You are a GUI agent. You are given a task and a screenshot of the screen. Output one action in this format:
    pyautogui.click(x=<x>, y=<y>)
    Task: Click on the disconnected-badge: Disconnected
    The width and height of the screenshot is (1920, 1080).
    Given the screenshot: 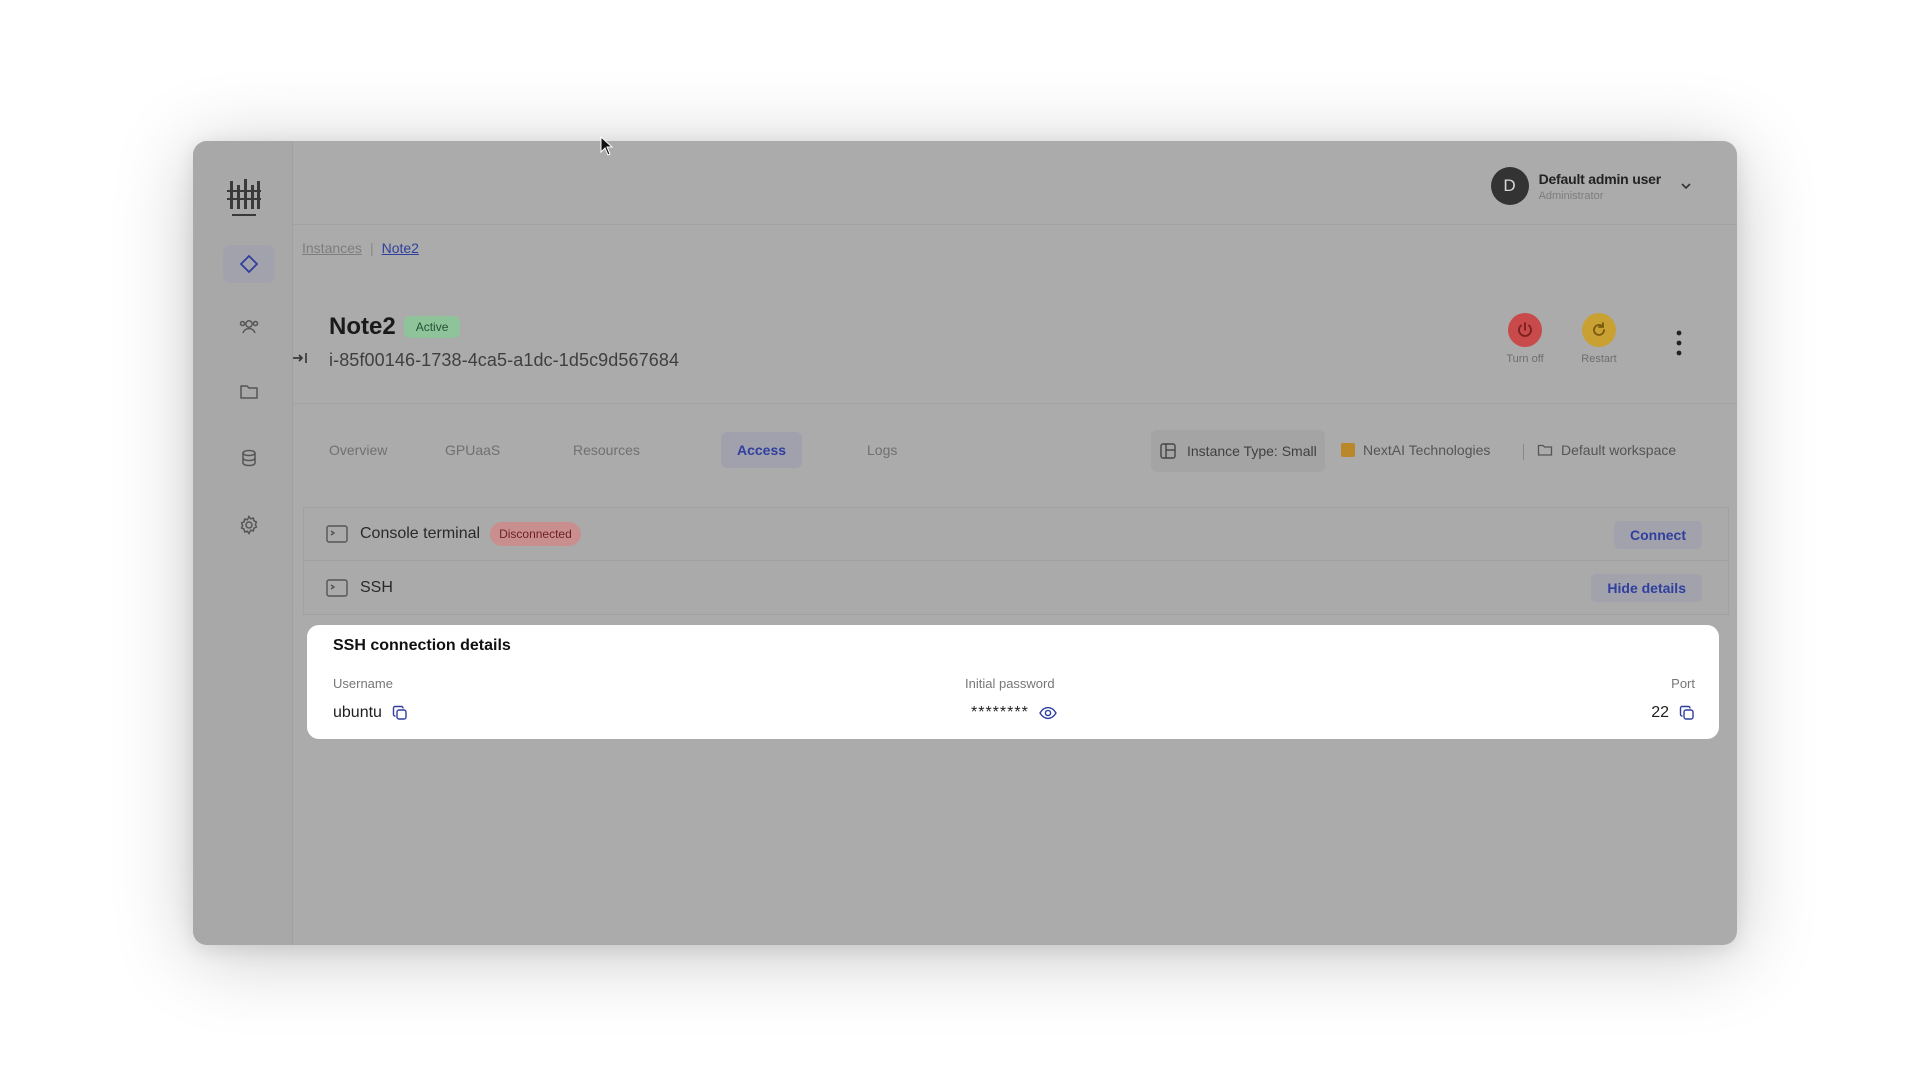 What is the action you would take?
    pyautogui.click(x=535, y=534)
    